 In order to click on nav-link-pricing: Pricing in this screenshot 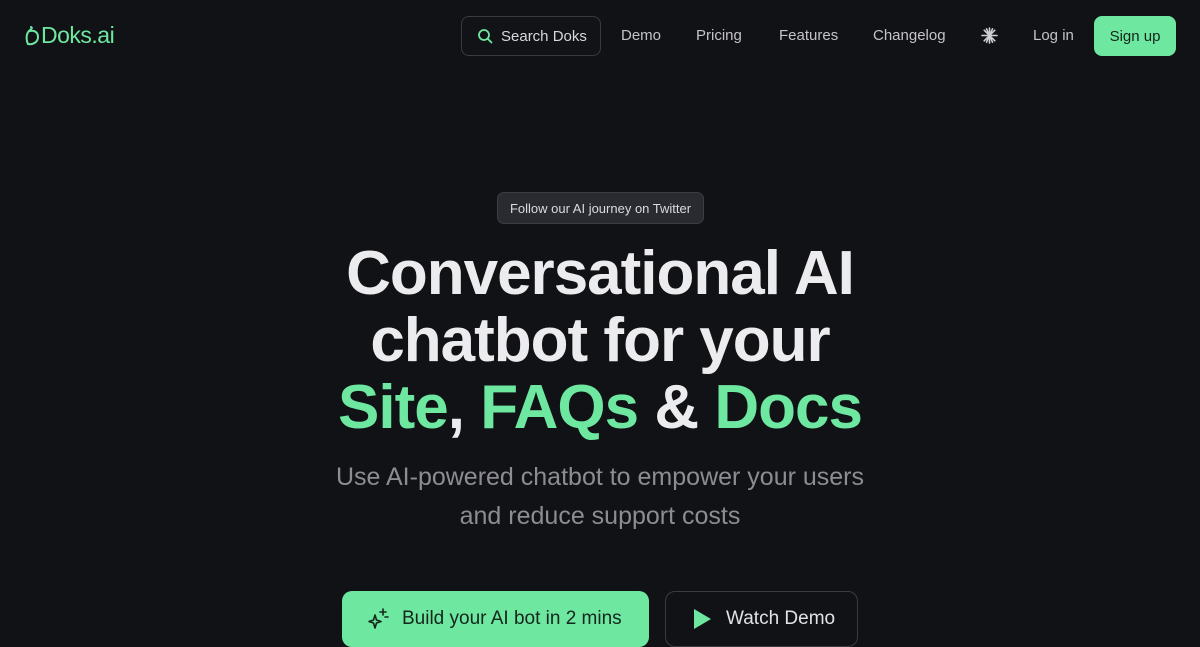, I will do `click(719, 36)`.